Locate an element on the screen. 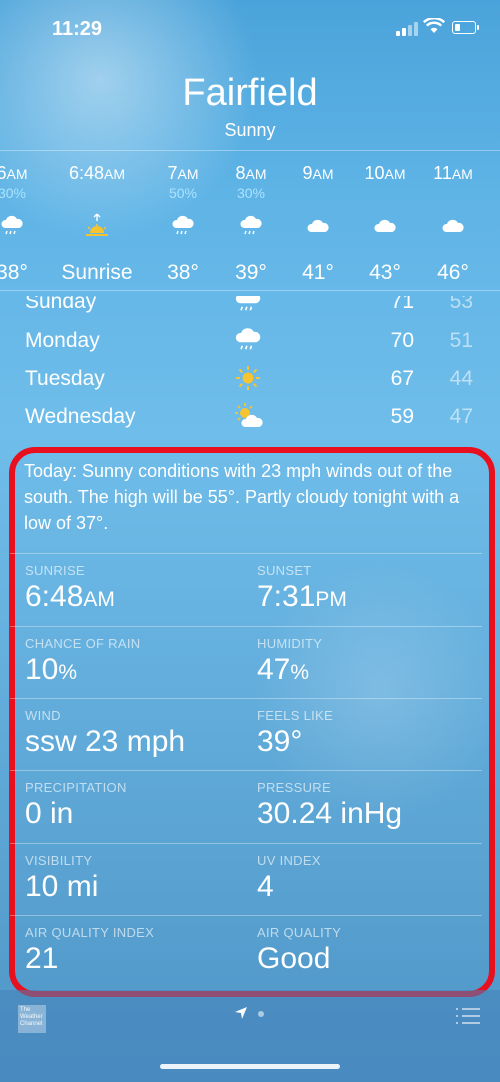 Image resolution: width=500 pixels, height=1082 pixels. current-condition: Sunny is located at coordinates (250, 130).